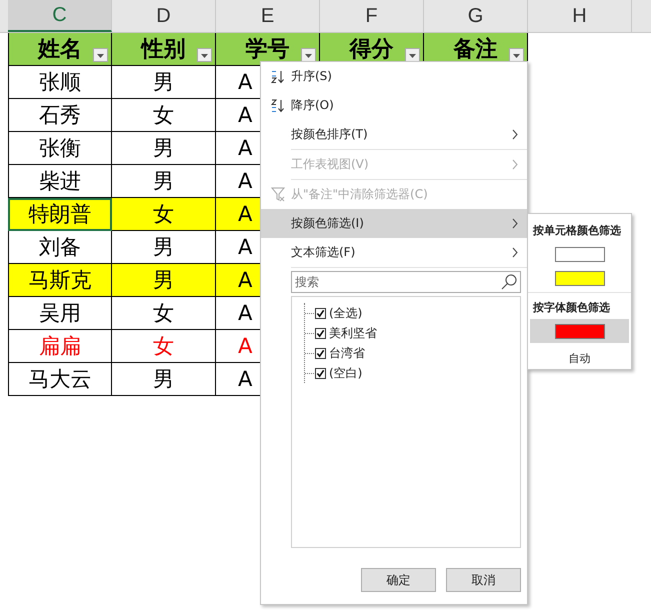  Describe the element at coordinates (347, 353) in the screenshot. I see `filter-value-label: 台湾省` at that location.